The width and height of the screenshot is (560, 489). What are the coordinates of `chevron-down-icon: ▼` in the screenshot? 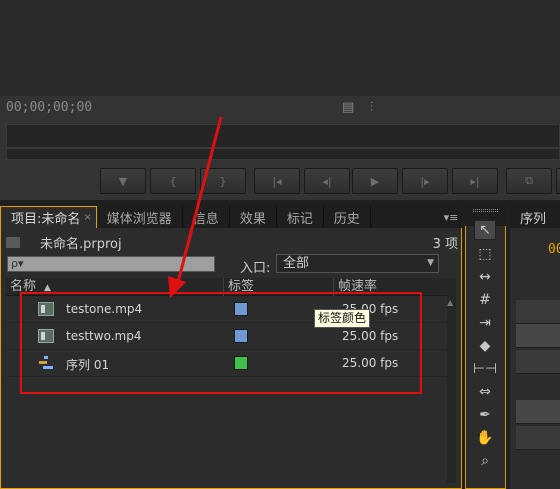 It's located at (430, 263).